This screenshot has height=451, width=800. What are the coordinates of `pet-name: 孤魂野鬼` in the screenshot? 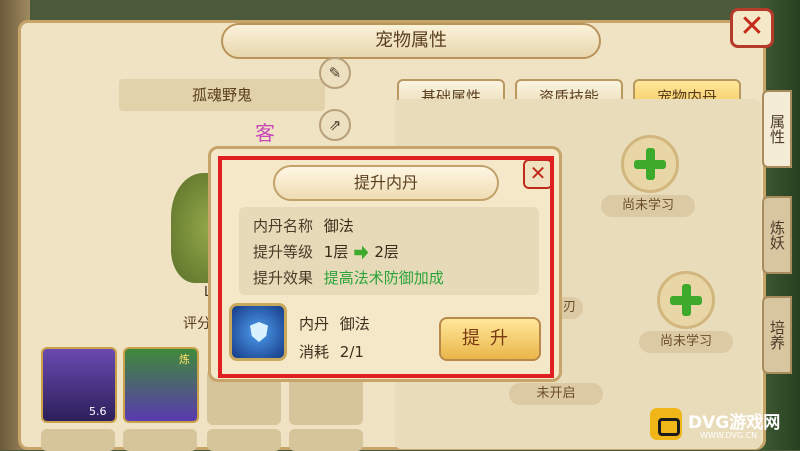 It's located at (222, 95).